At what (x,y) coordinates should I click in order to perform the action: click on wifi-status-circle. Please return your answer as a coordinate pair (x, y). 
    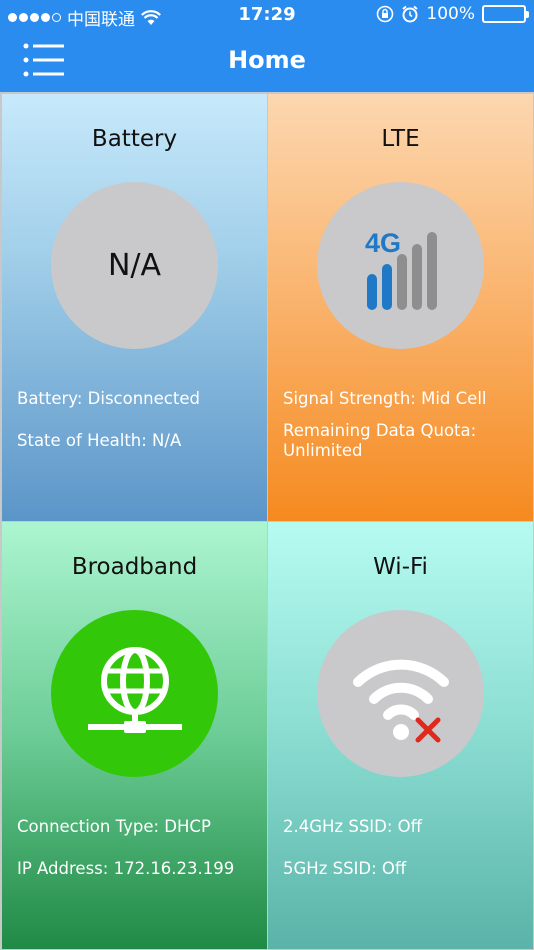
    Looking at the image, I should click on (400, 693).